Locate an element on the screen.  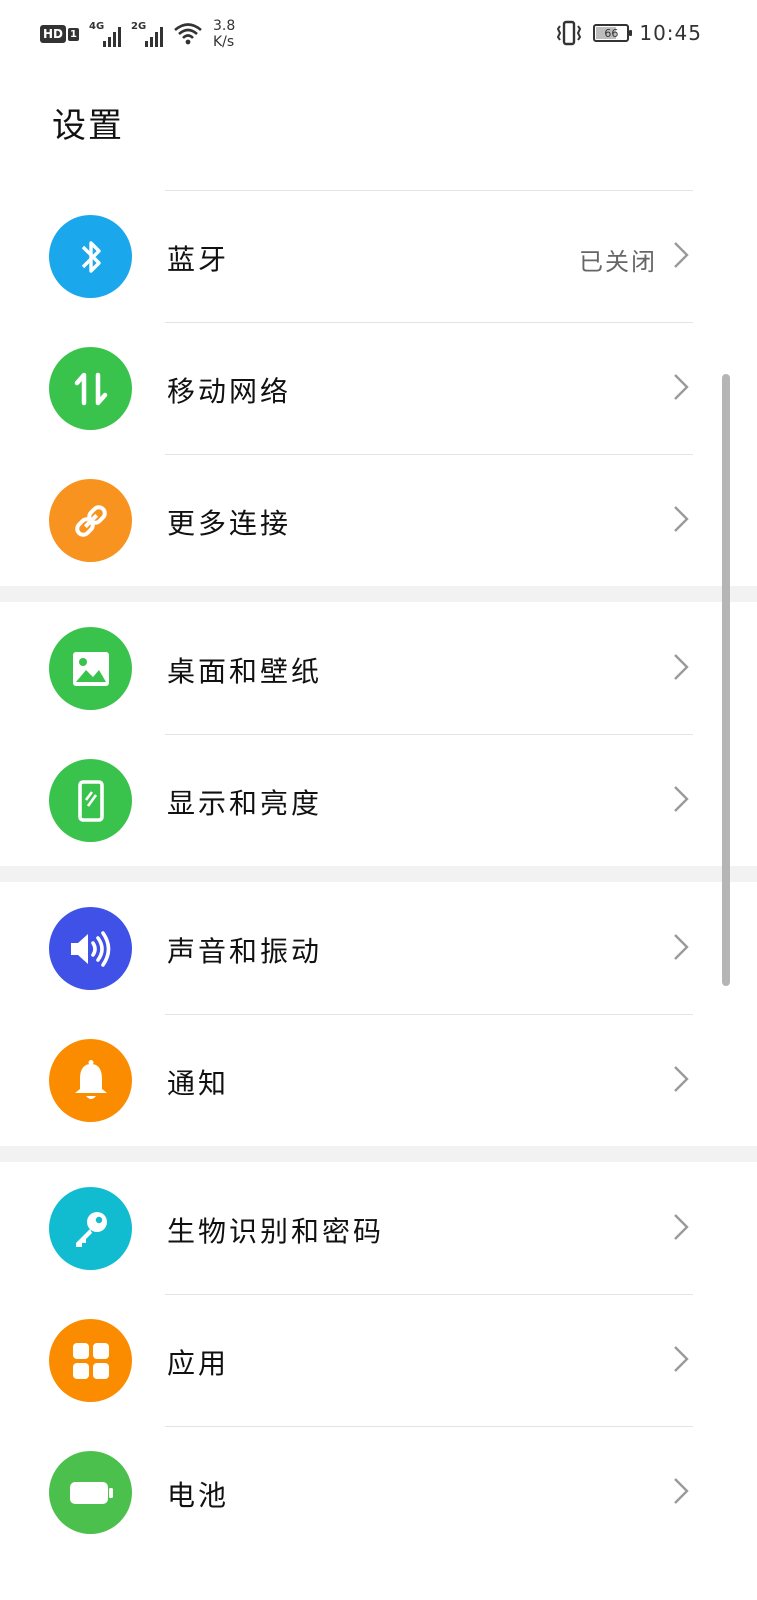
key-icon is located at coordinates (90, 1228).